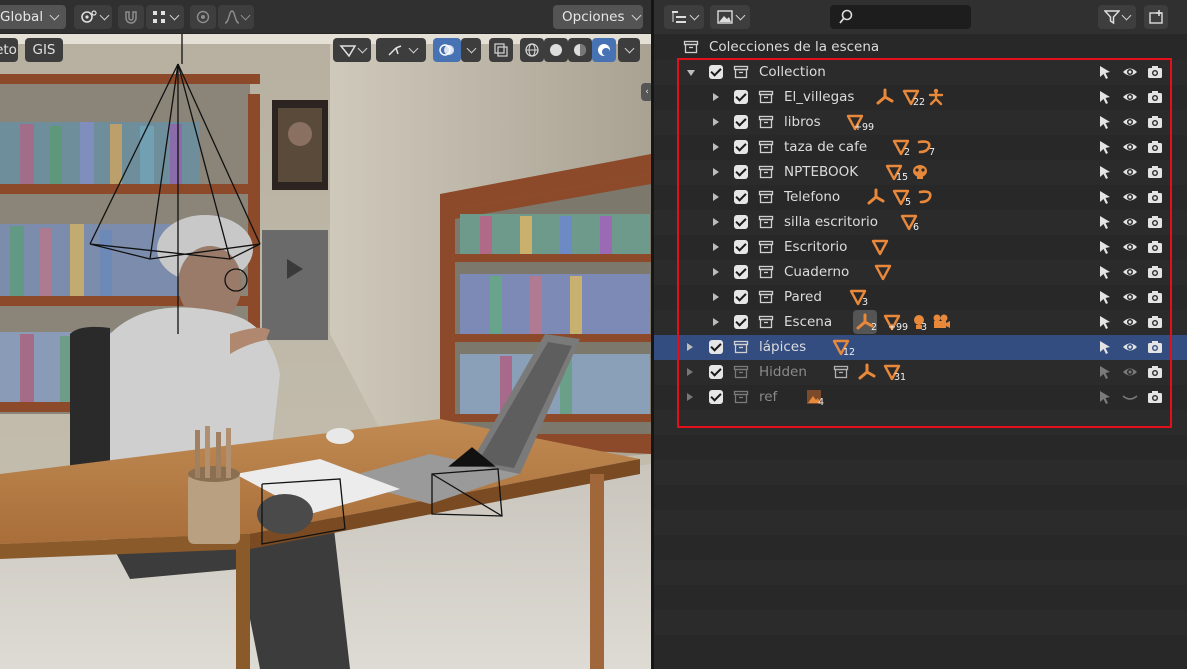 The width and height of the screenshot is (1187, 669). I want to click on eye-closed-icon, so click(1130, 397).